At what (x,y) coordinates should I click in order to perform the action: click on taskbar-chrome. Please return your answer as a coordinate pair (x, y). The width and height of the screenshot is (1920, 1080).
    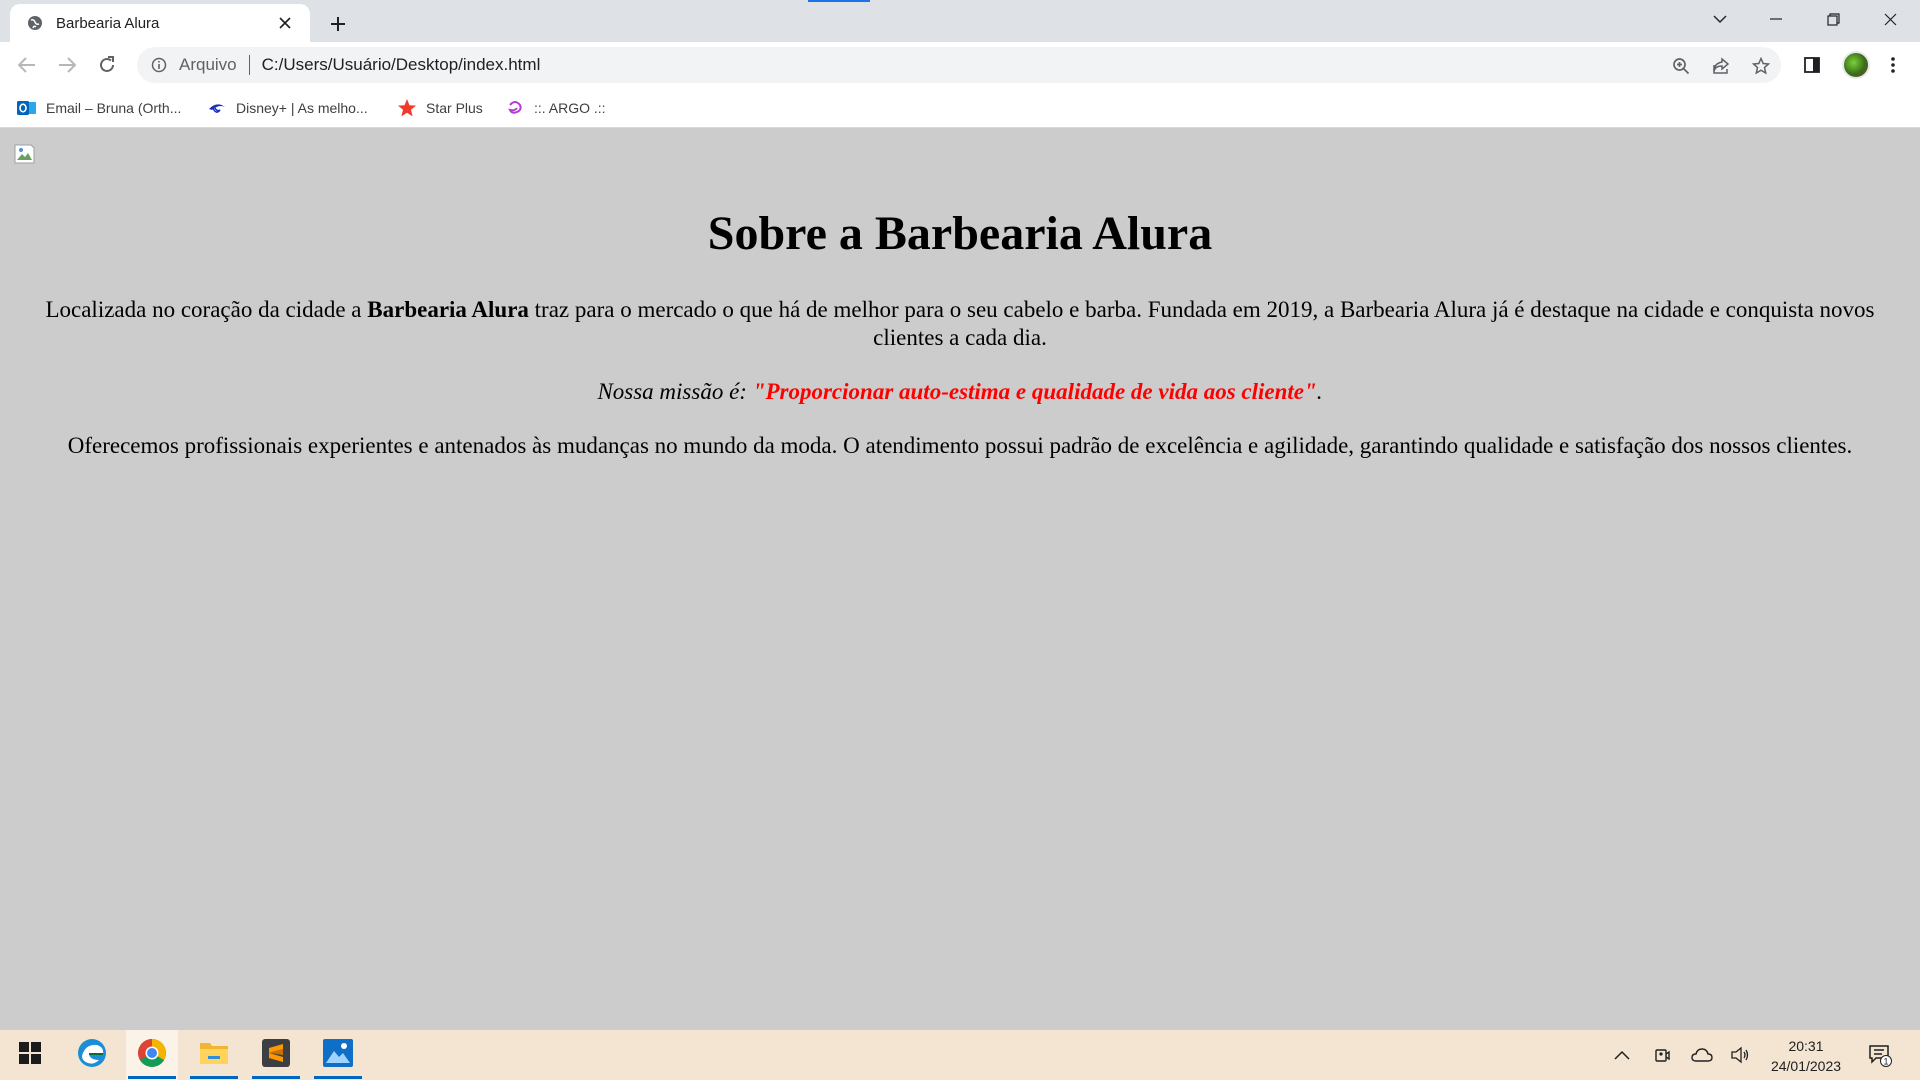
    Looking at the image, I should click on (152, 1055).